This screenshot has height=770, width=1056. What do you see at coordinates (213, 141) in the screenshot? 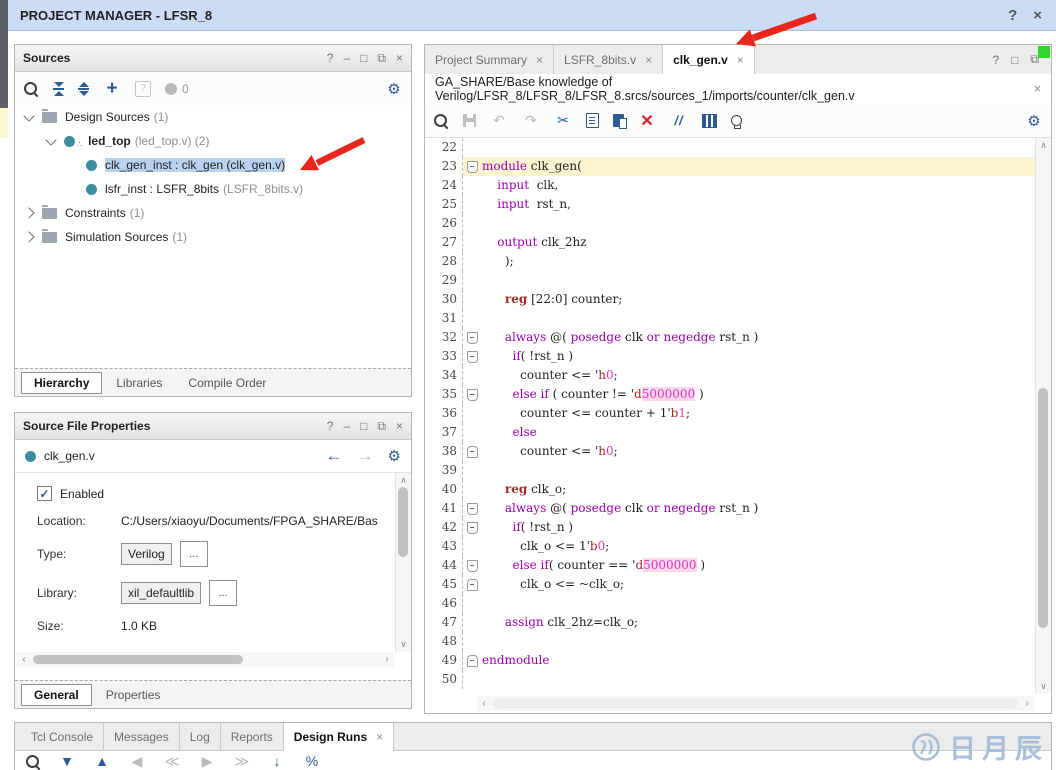
I see `tree-item: ∴ led_top (led_top.v) (2)` at bounding box center [213, 141].